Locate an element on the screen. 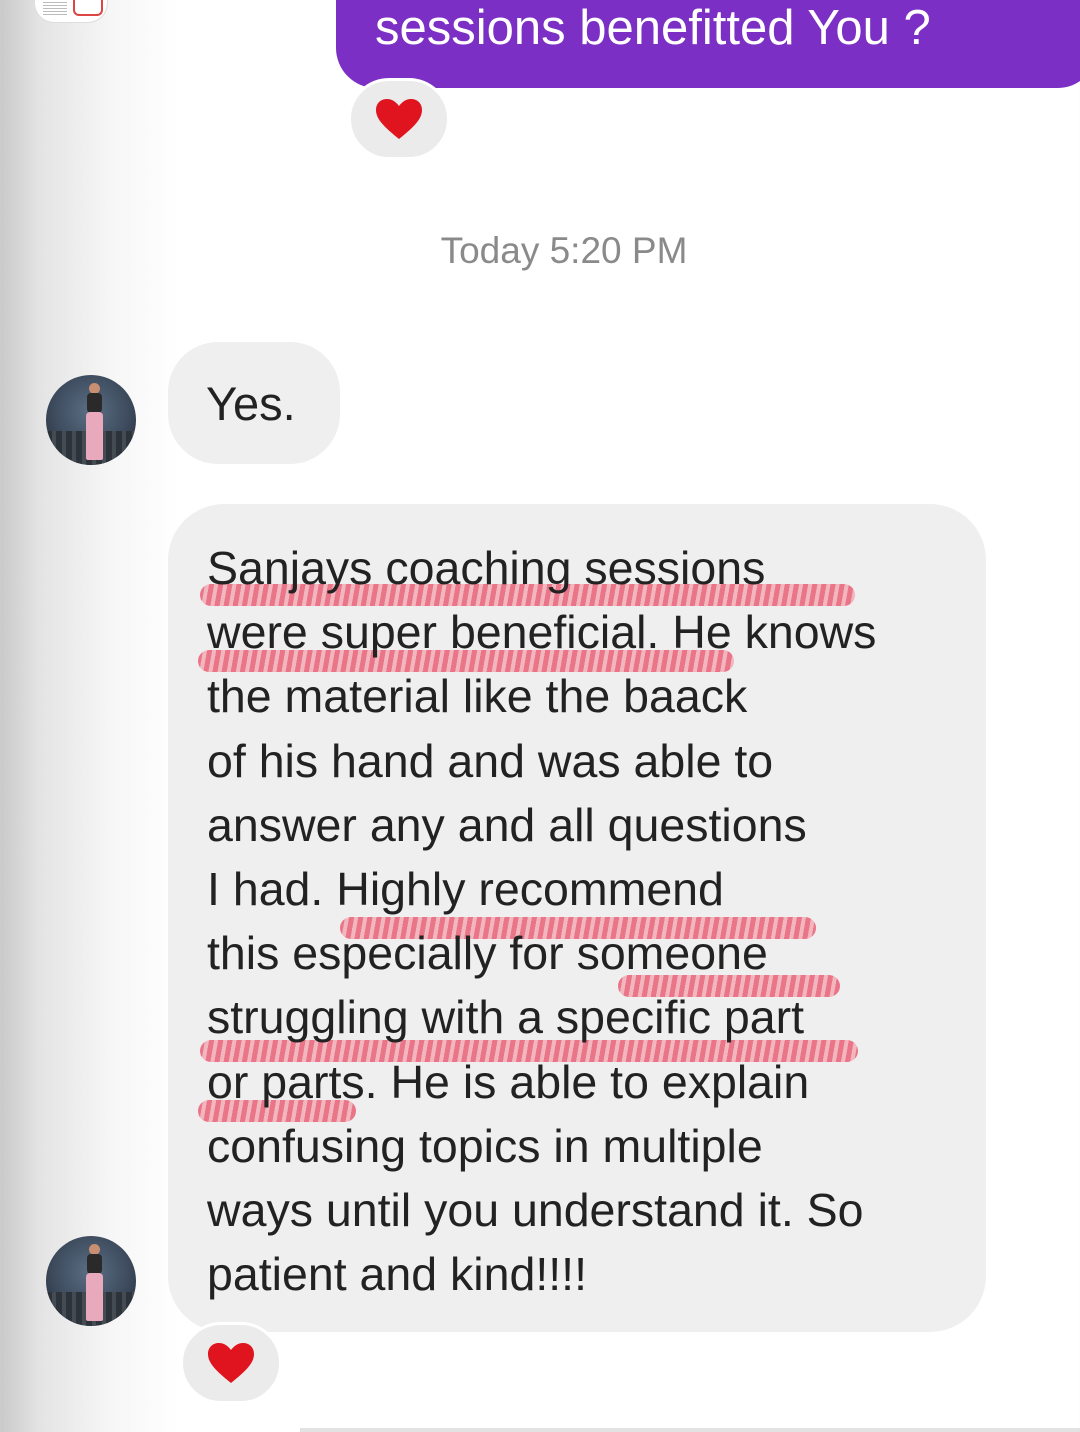 This screenshot has height=1432, width=1080. received-message-reaction is located at coordinates (231, 1363).